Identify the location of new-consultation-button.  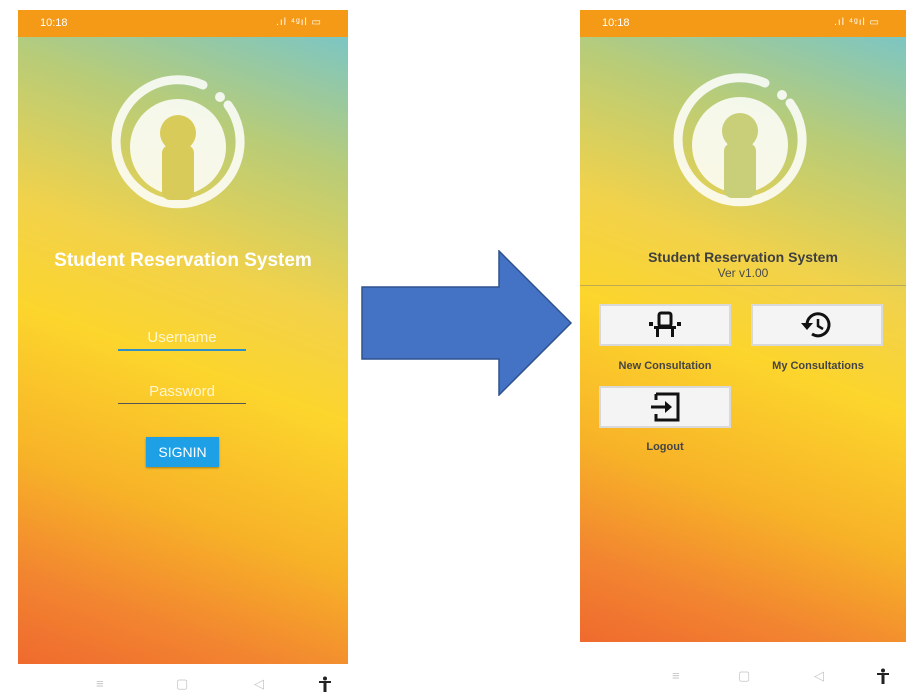
(665, 325).